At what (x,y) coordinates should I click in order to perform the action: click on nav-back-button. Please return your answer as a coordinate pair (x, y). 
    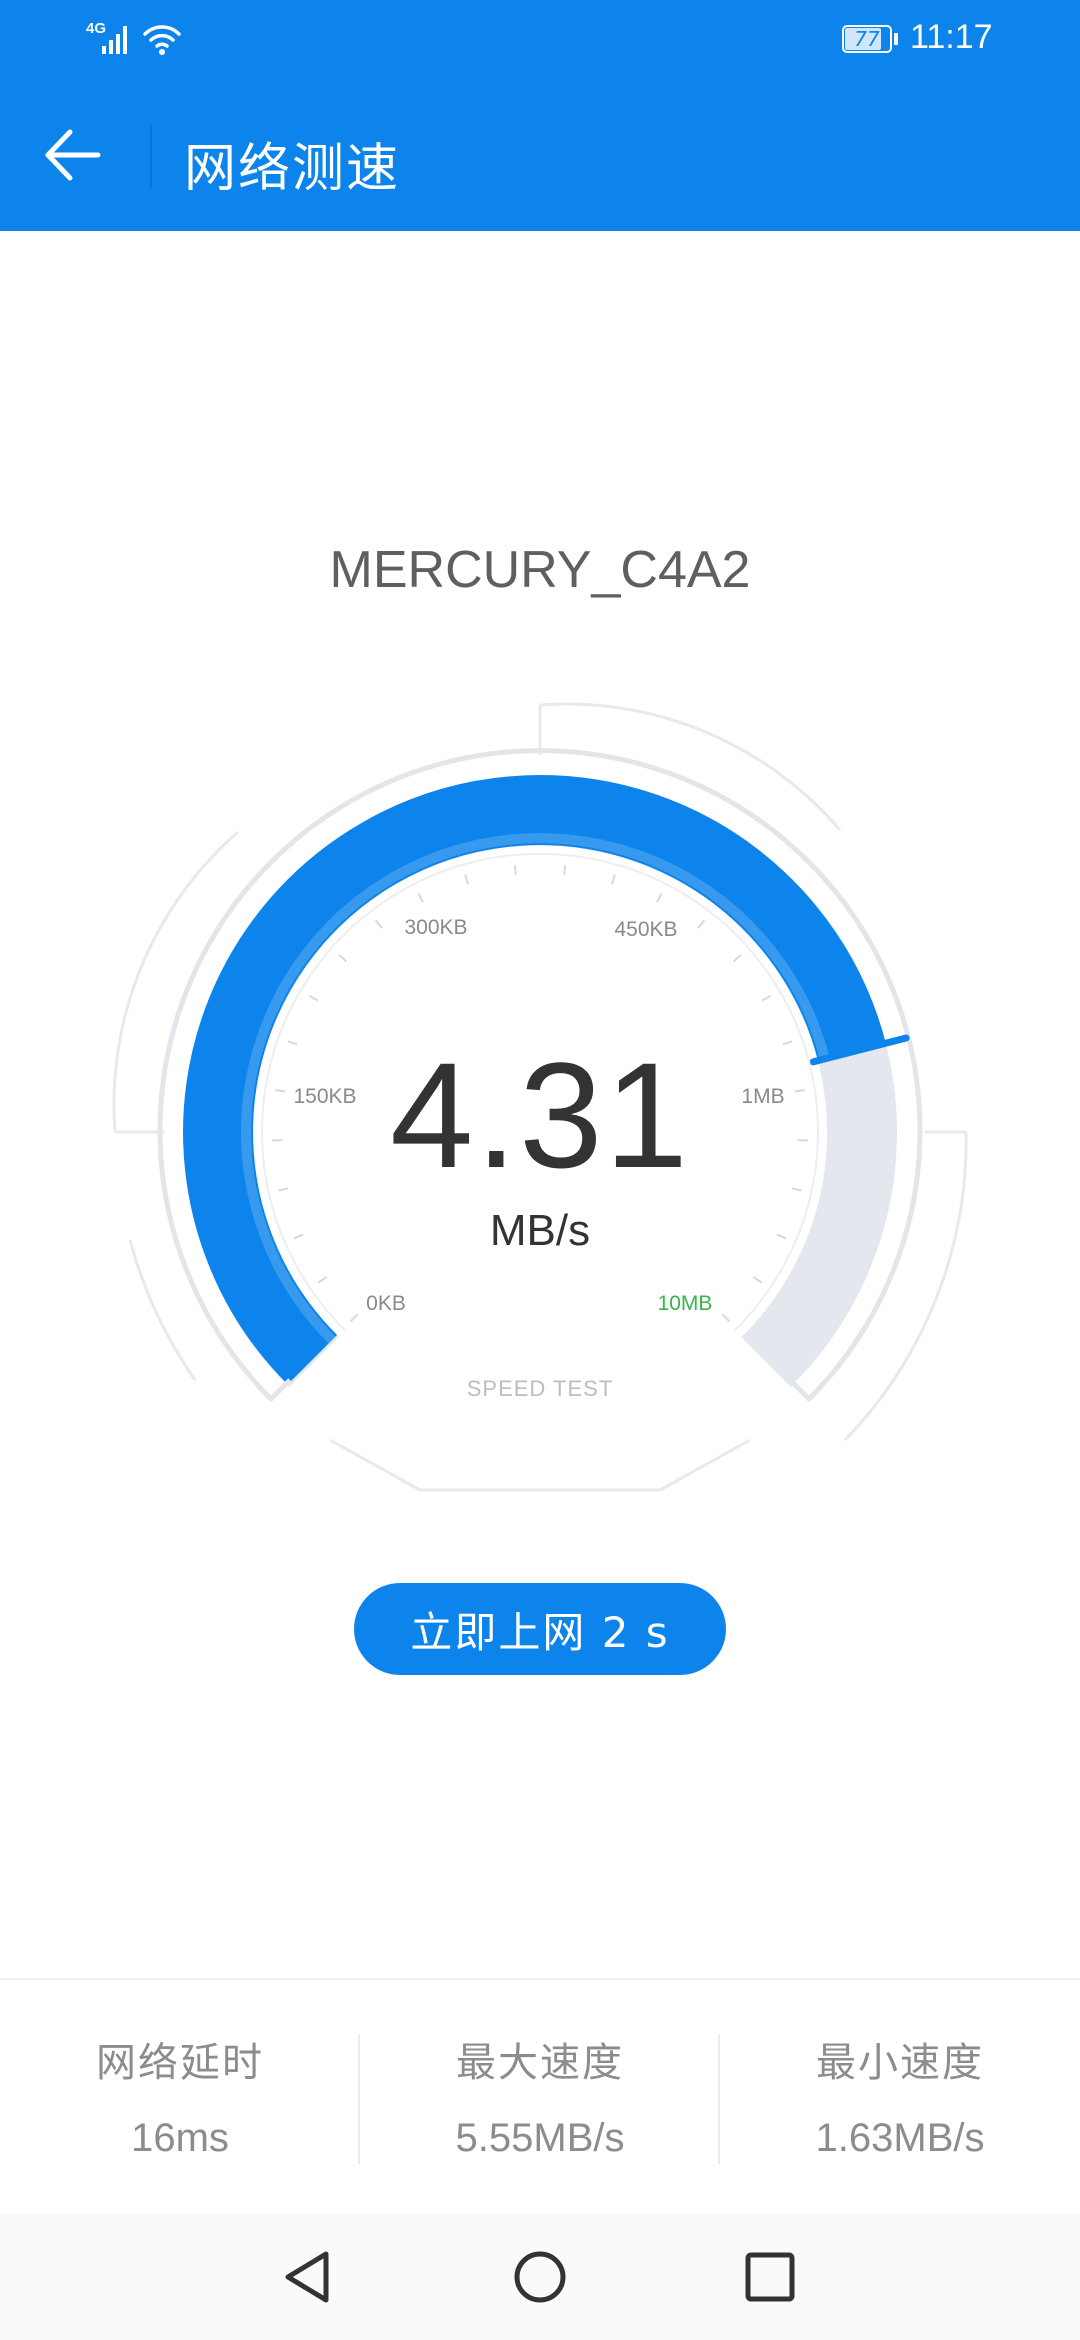
    Looking at the image, I should click on (309, 2277).